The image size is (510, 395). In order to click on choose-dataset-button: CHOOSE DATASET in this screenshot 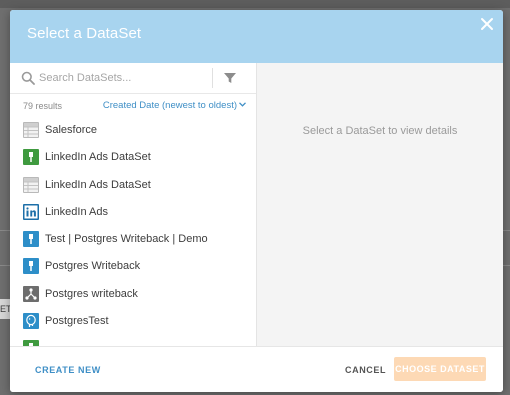, I will do `click(440, 369)`.